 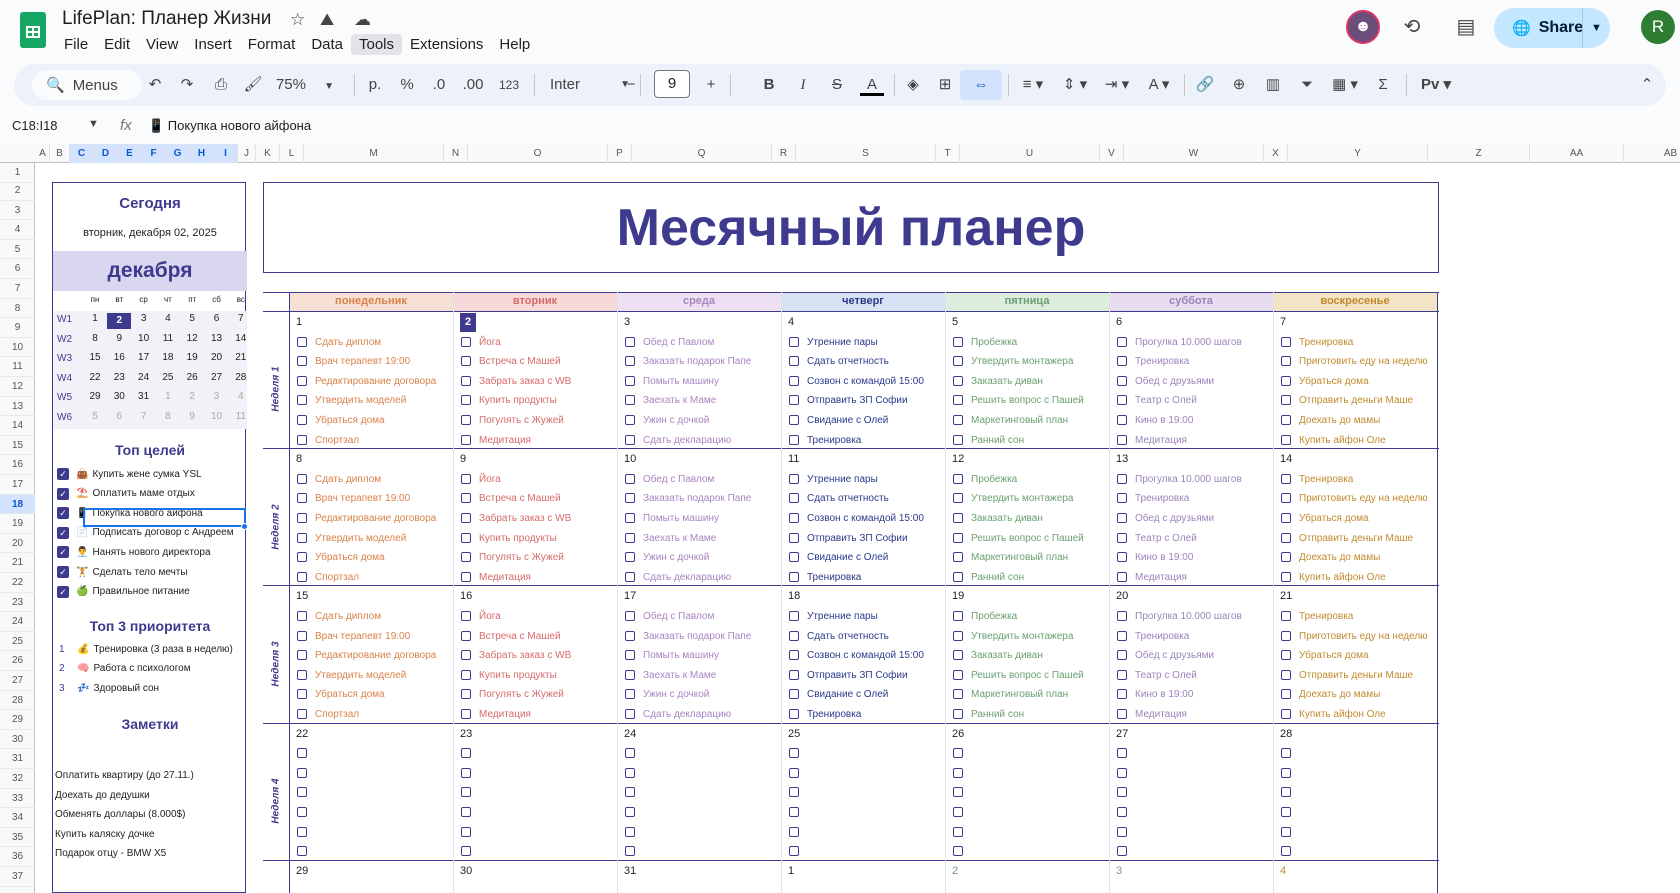 What do you see at coordinates (119, 338) in the screenshot?
I see `calendar-day: 9` at bounding box center [119, 338].